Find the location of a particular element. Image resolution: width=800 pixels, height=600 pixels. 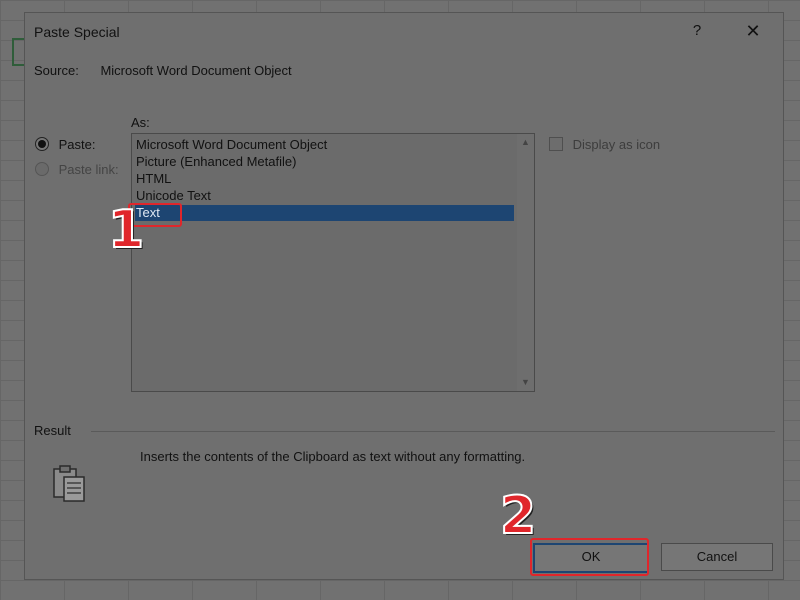

close-button: ✕ is located at coordinates (753, 31).